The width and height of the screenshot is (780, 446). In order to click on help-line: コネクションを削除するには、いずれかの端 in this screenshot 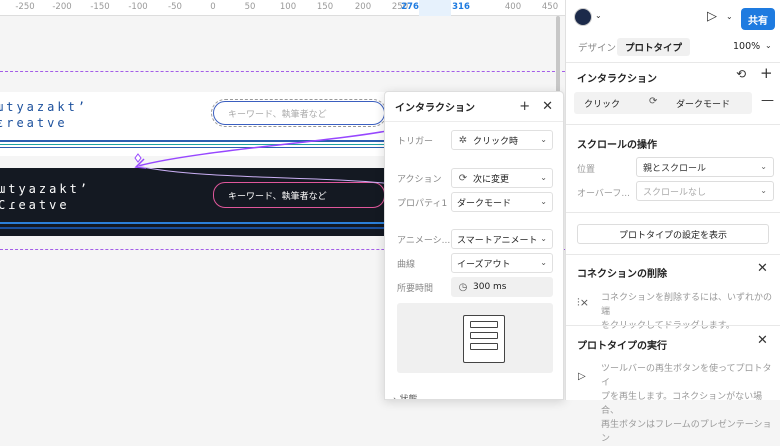, I will do `click(687, 305)`.